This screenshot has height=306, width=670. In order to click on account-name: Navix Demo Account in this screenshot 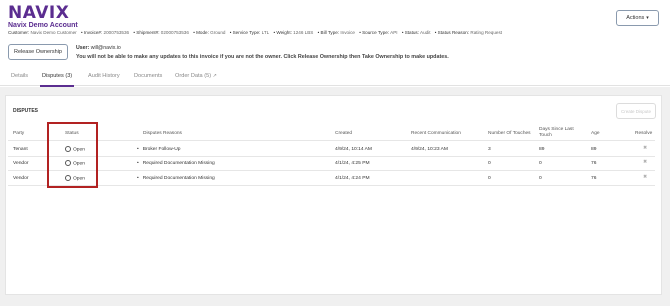, I will do `click(43, 25)`.